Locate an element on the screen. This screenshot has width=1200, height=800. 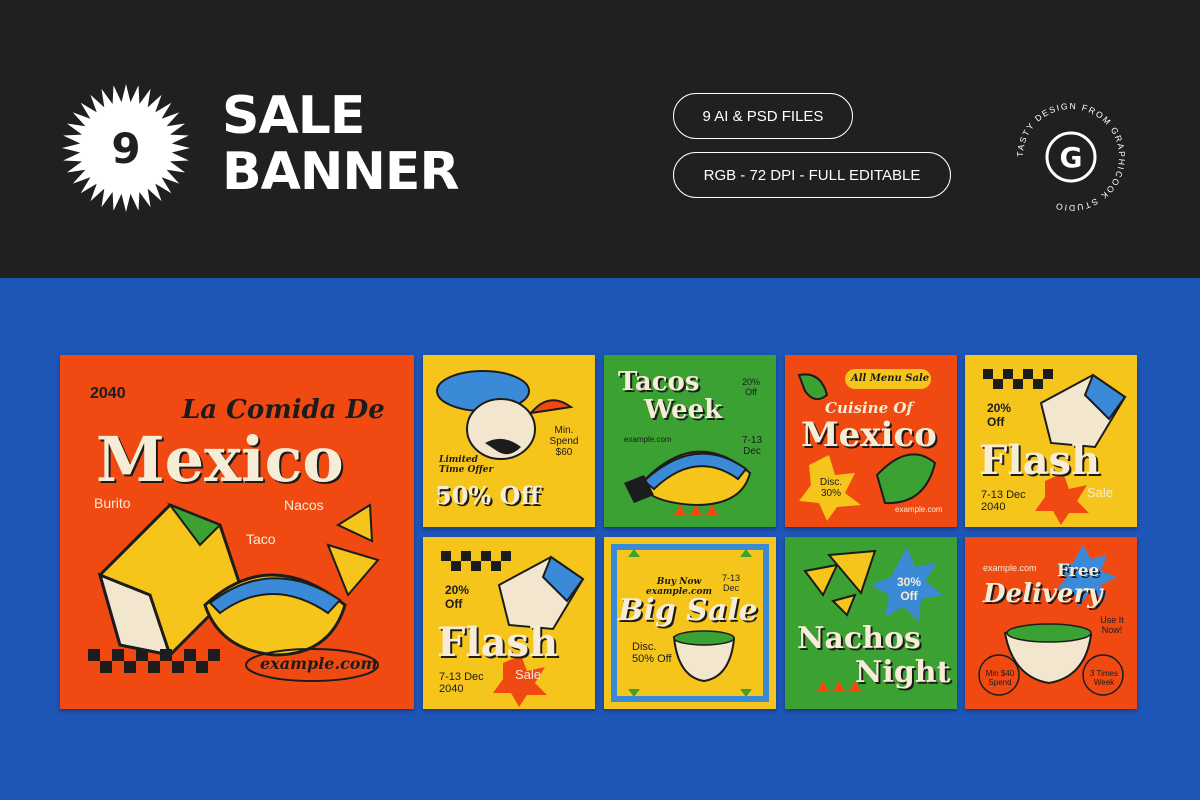
studio-logo-icon: TASTY DESIGN FROM GRAPHICOOK STUDIO G is located at coordinates (1070, 157).